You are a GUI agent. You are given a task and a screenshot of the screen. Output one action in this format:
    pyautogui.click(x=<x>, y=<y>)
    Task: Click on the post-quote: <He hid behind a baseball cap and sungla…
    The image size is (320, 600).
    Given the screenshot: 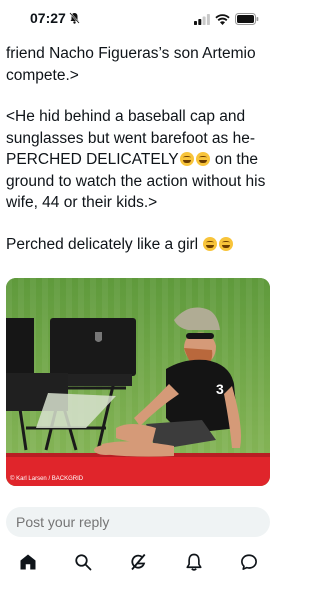 What is the action you would take?
    pyautogui.click(x=139, y=160)
    